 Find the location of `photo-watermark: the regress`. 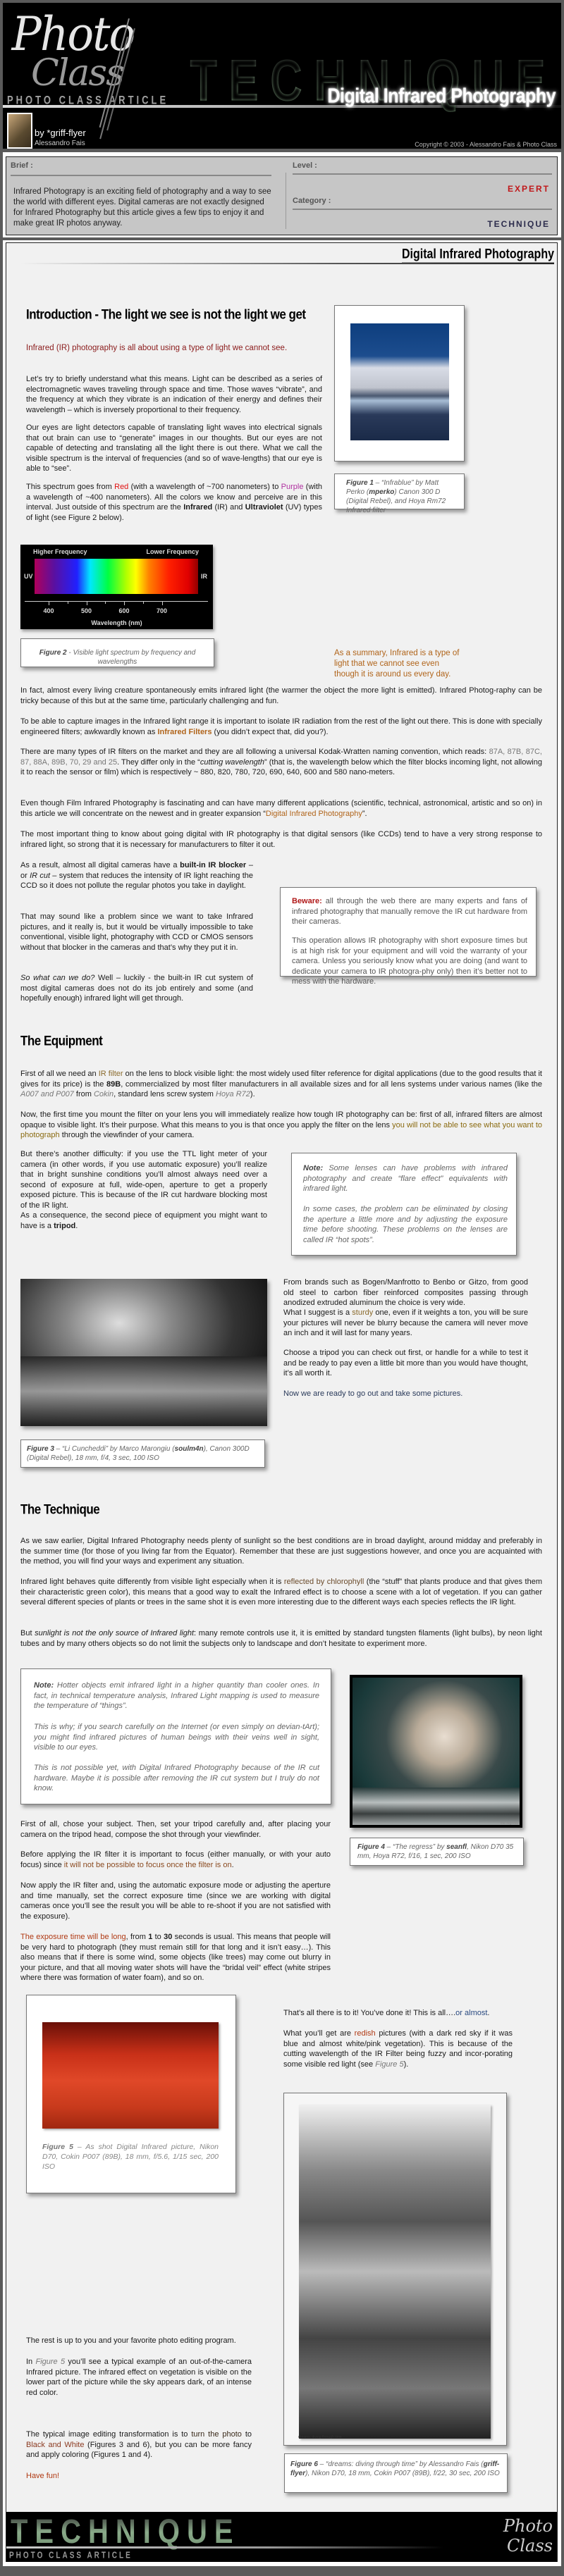

photo-watermark: the regress is located at coordinates (509, 1824).